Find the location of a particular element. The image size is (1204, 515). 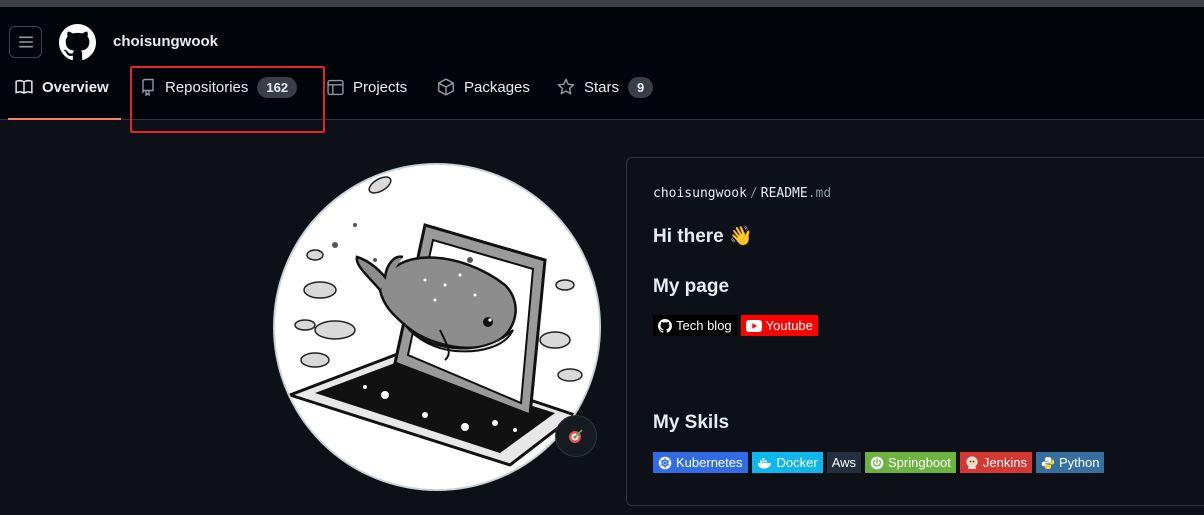

youtube-badge: Youtube is located at coordinates (779, 325).